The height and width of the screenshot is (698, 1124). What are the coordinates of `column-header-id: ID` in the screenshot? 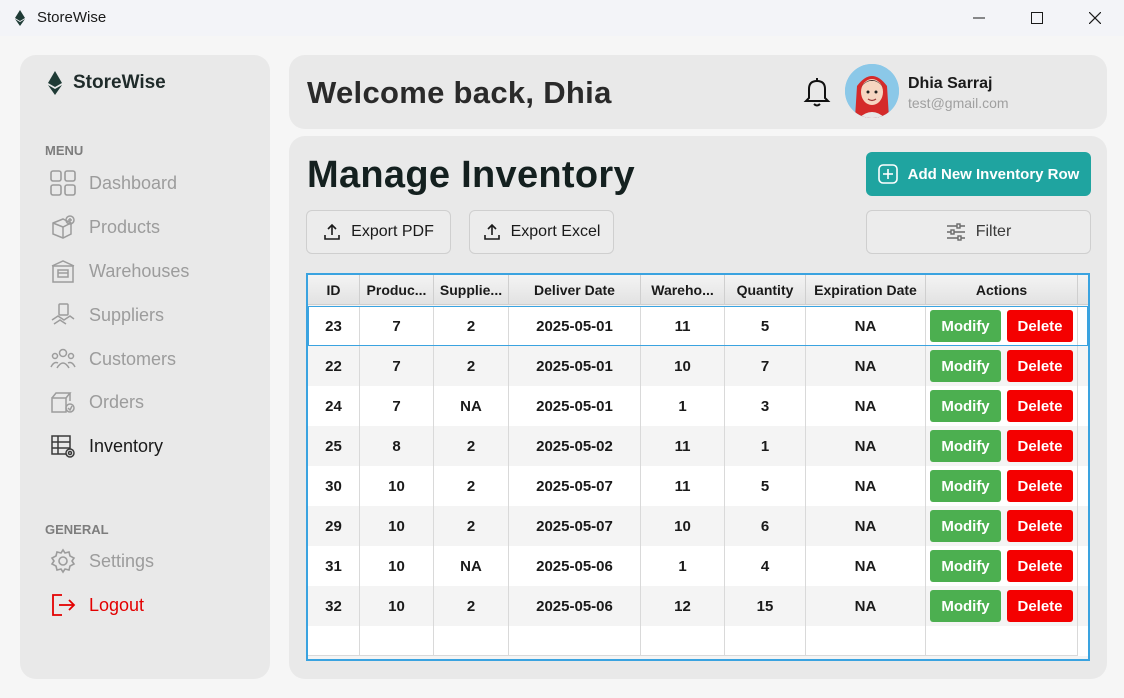 It's located at (334, 290).